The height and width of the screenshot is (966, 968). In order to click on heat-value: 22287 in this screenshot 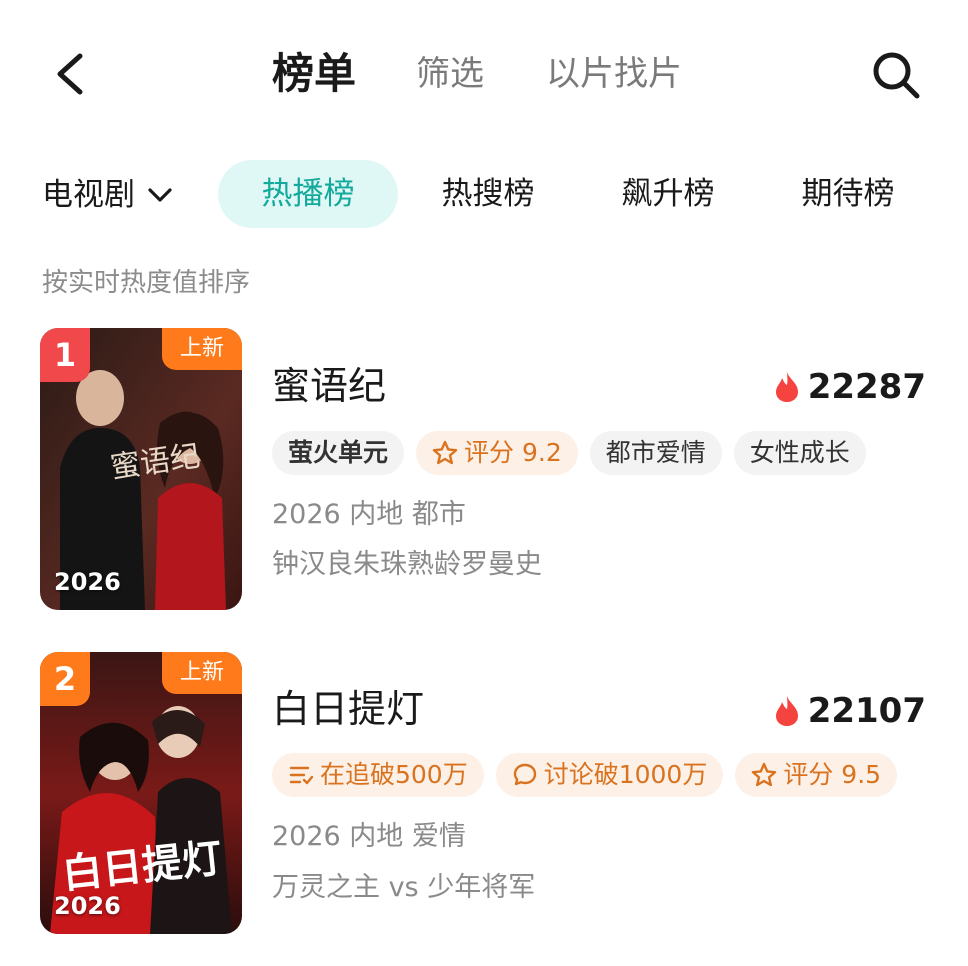, I will do `click(866, 387)`.